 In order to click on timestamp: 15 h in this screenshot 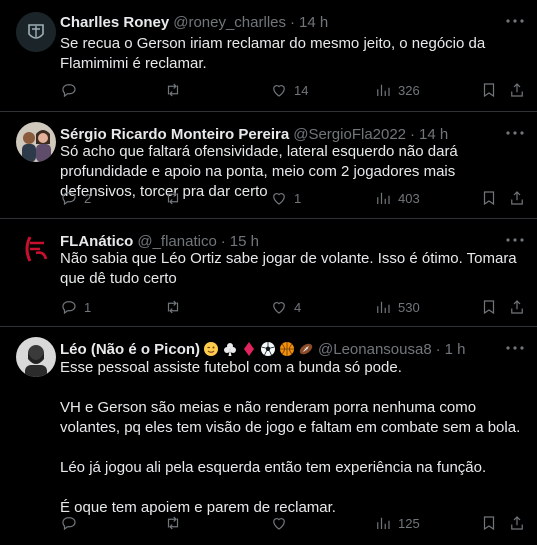, I will do `click(244, 241)`.